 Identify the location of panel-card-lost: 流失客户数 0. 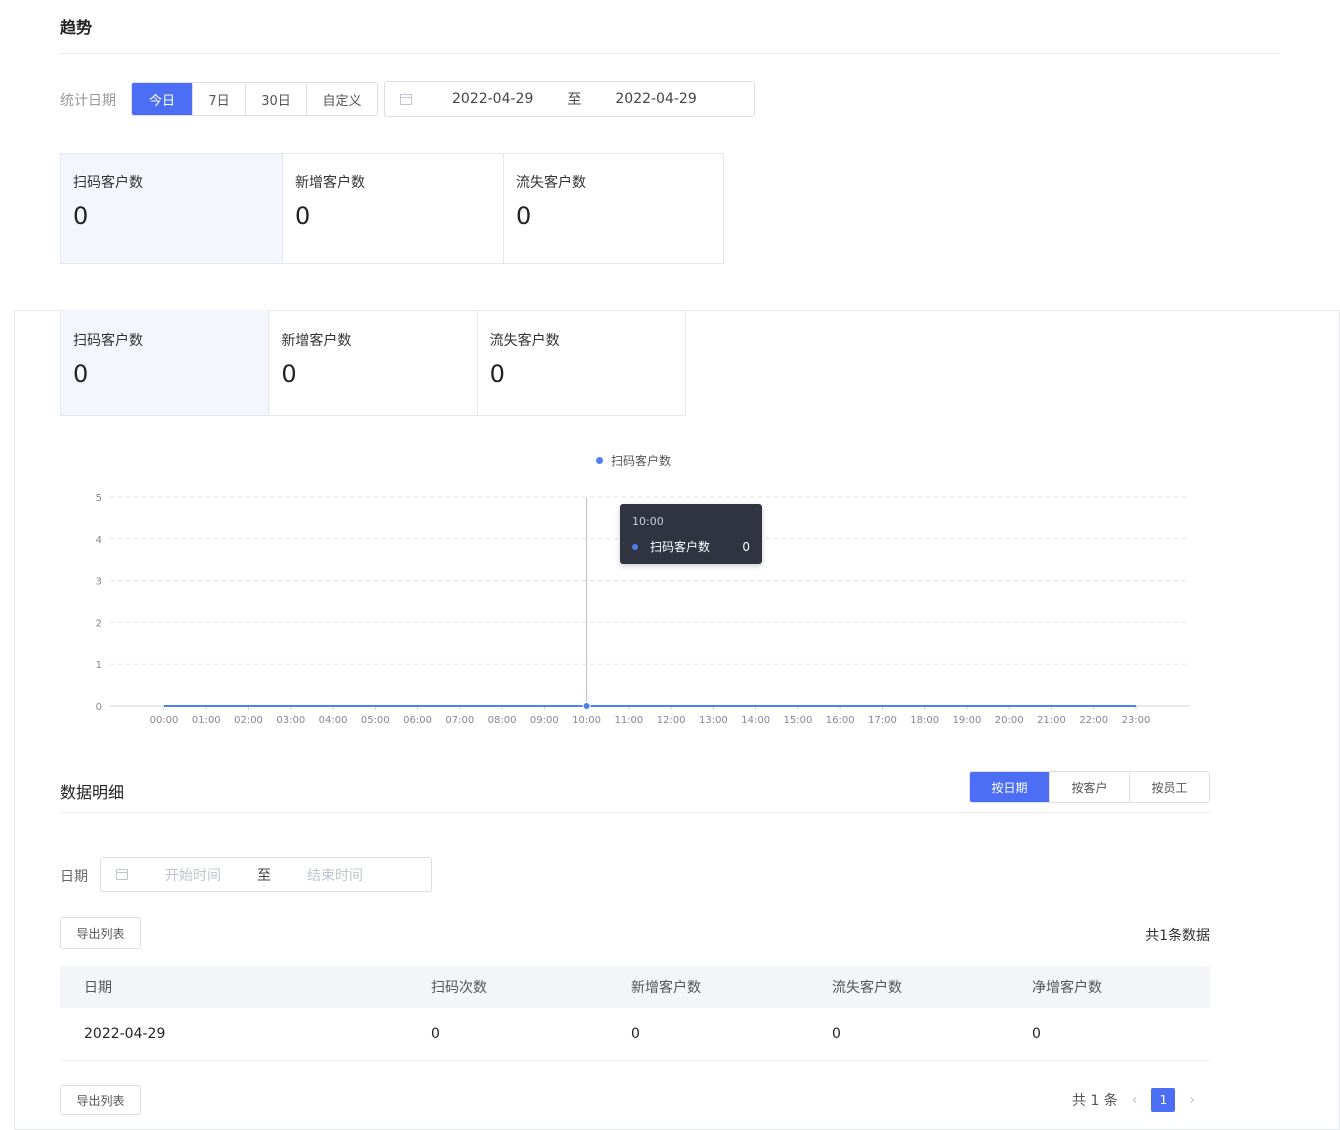
(580, 362).